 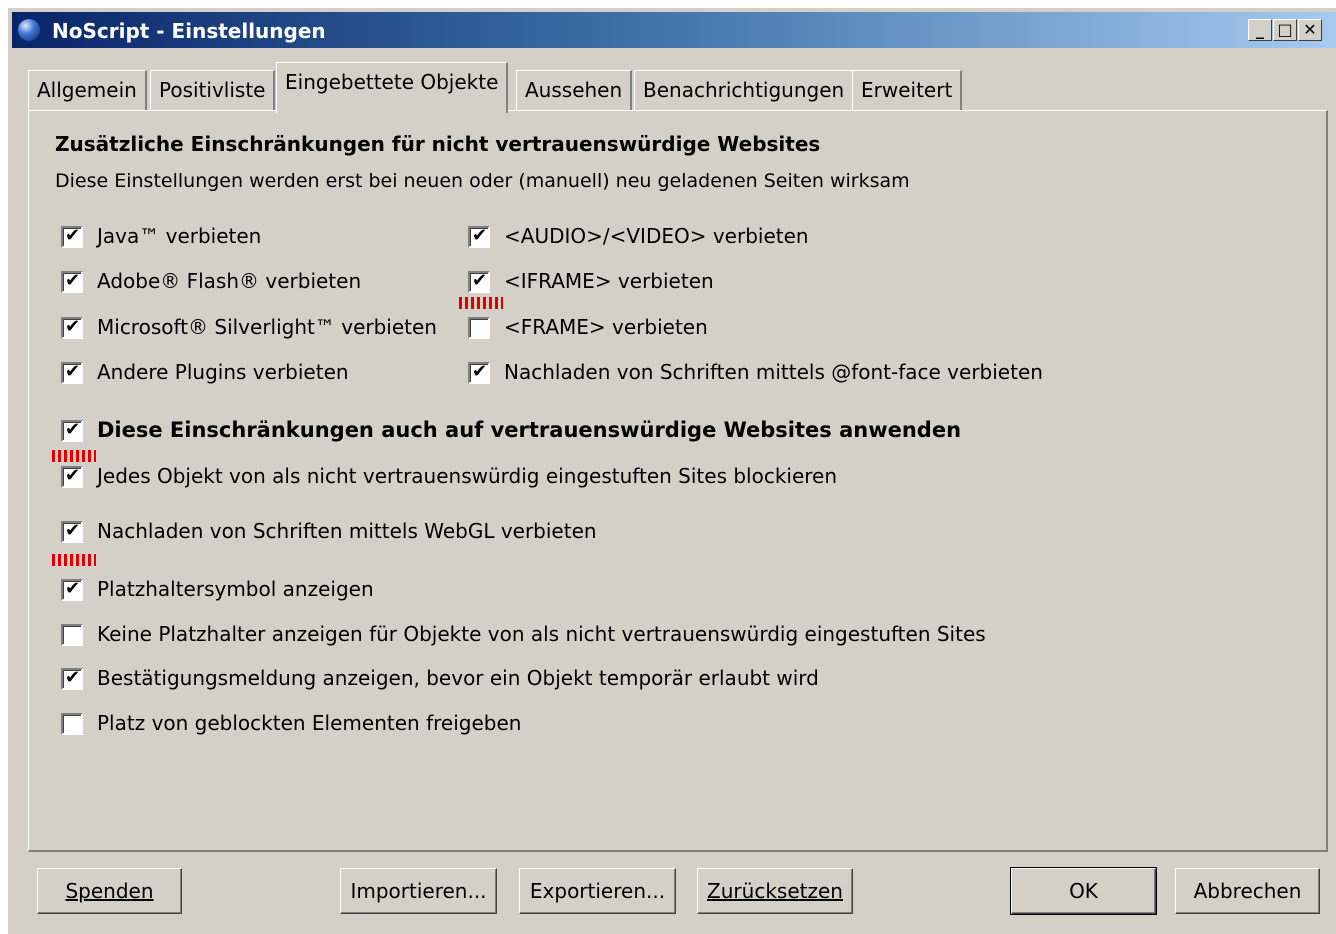 I want to click on minimize-icon: _, so click(x=1260, y=29).